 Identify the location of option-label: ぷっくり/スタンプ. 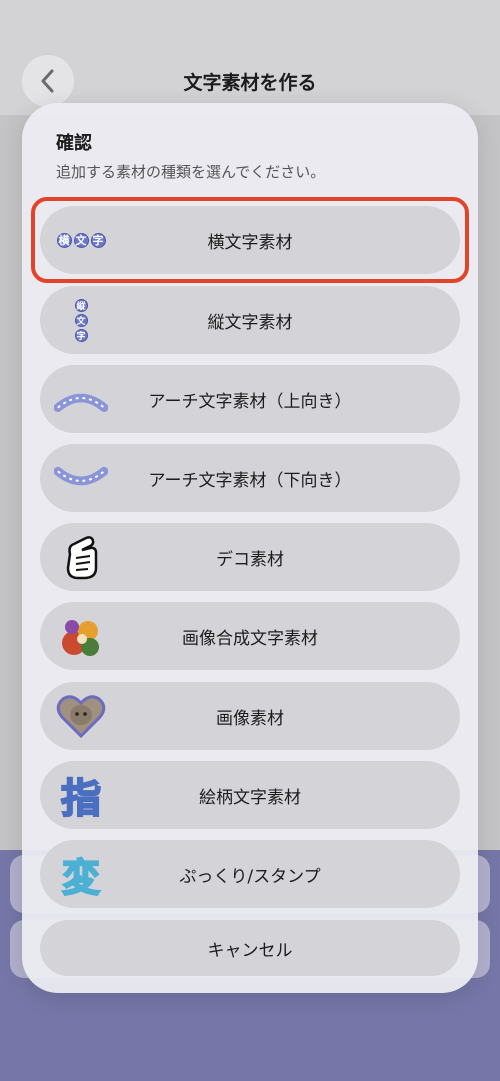
(250, 876).